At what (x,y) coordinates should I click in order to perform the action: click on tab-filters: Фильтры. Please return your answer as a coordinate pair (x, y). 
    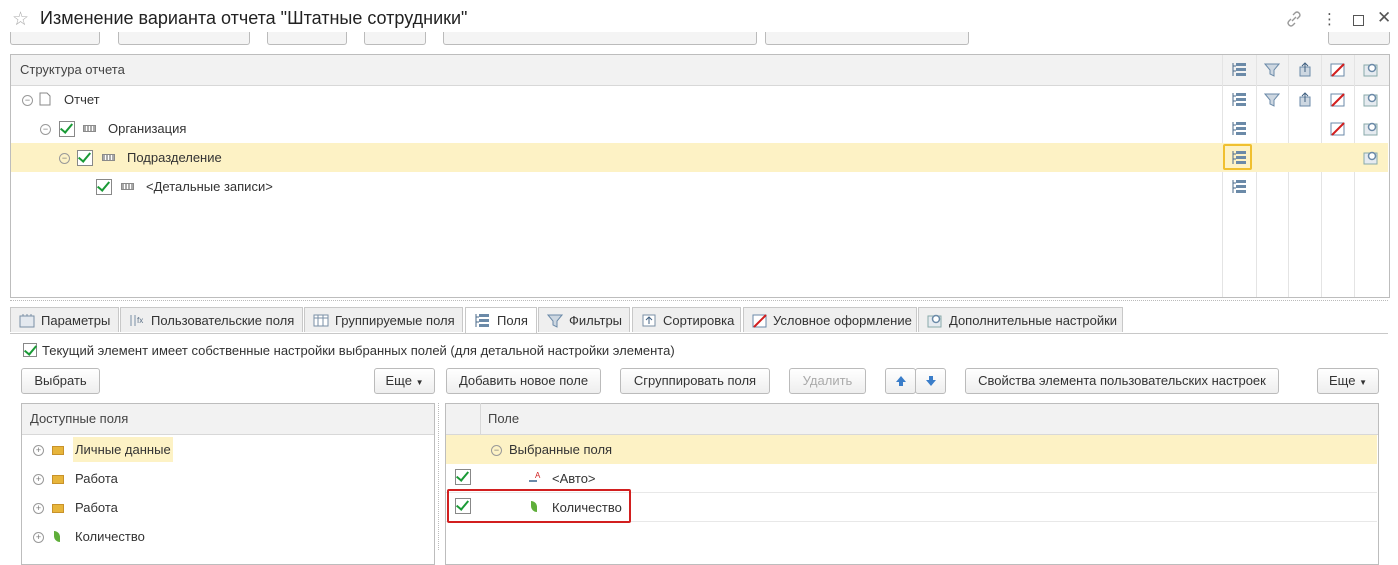
    Looking at the image, I should click on (584, 319).